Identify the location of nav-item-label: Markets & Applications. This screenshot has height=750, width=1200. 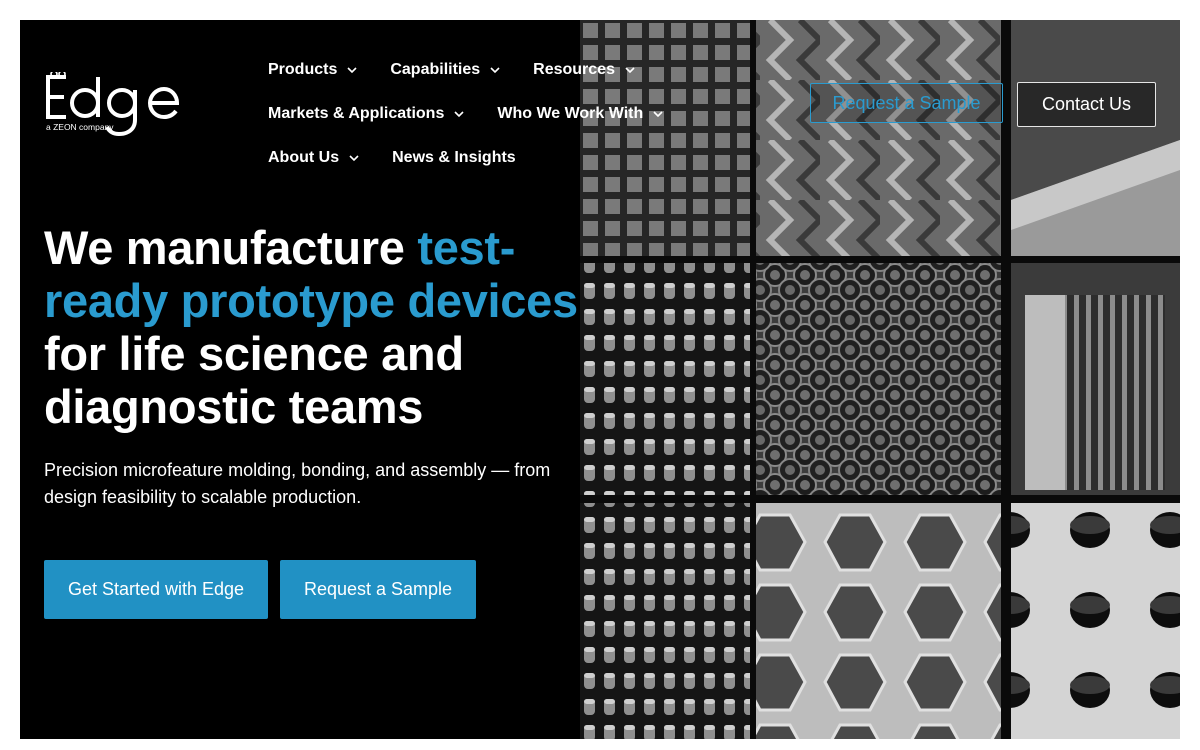
(356, 113).